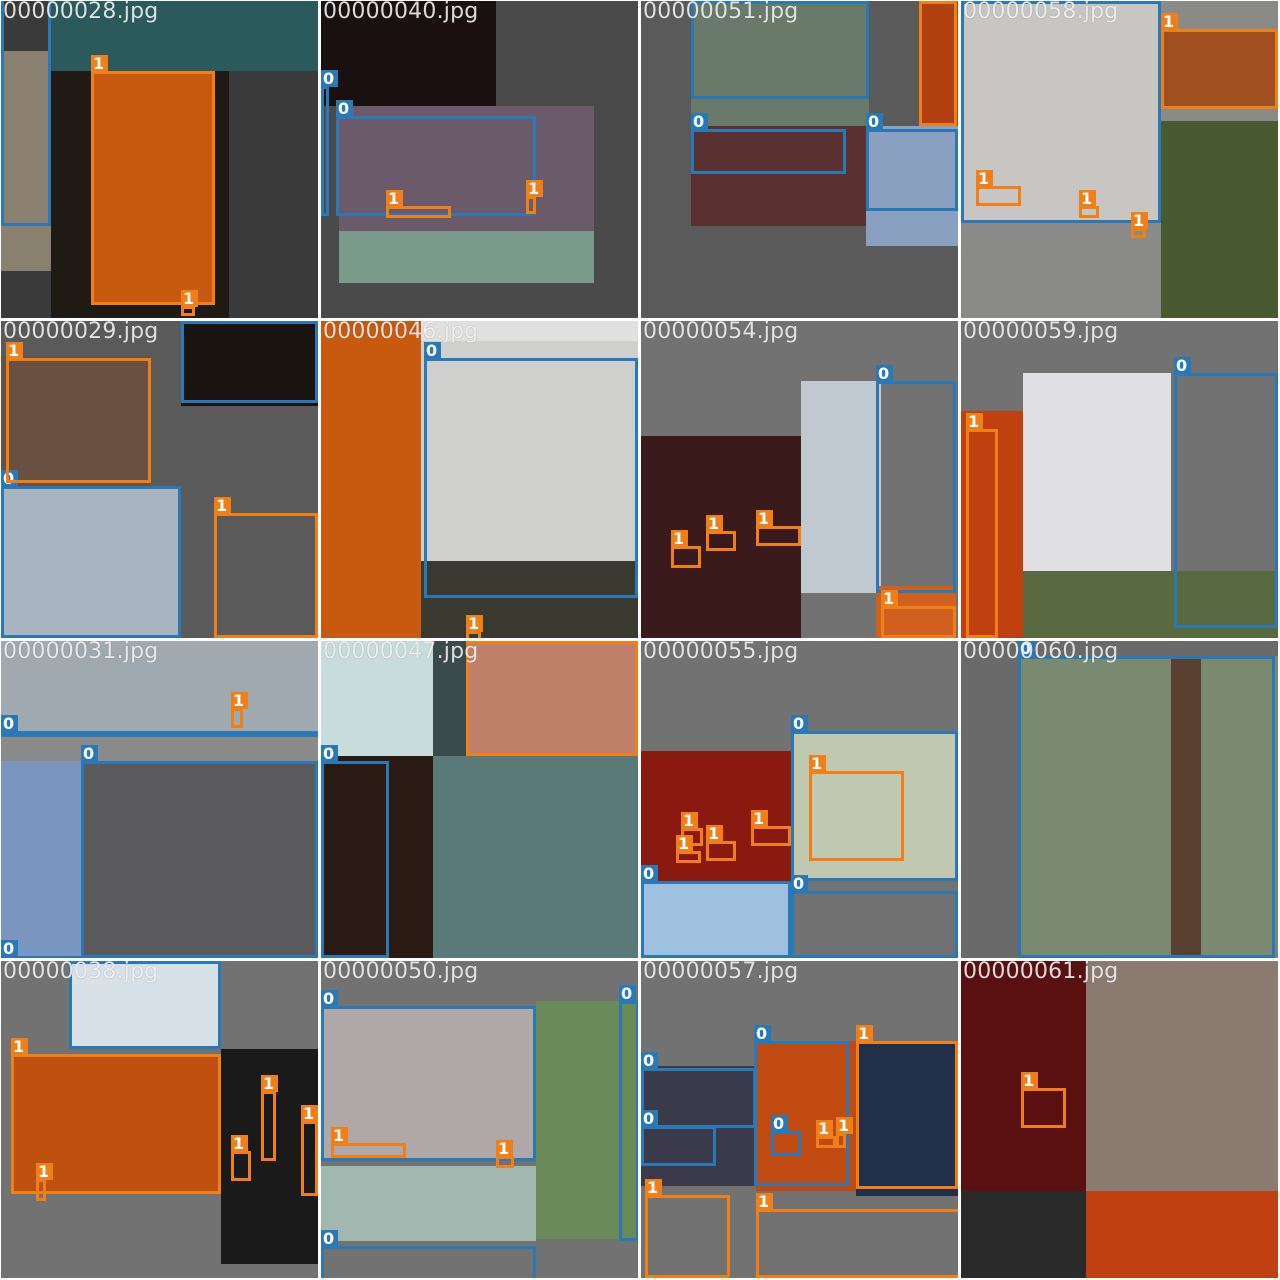  Describe the element at coordinates (159, 1119) in the screenshot. I see `mosaic-tile: 01111100000038.jpg` at that location.